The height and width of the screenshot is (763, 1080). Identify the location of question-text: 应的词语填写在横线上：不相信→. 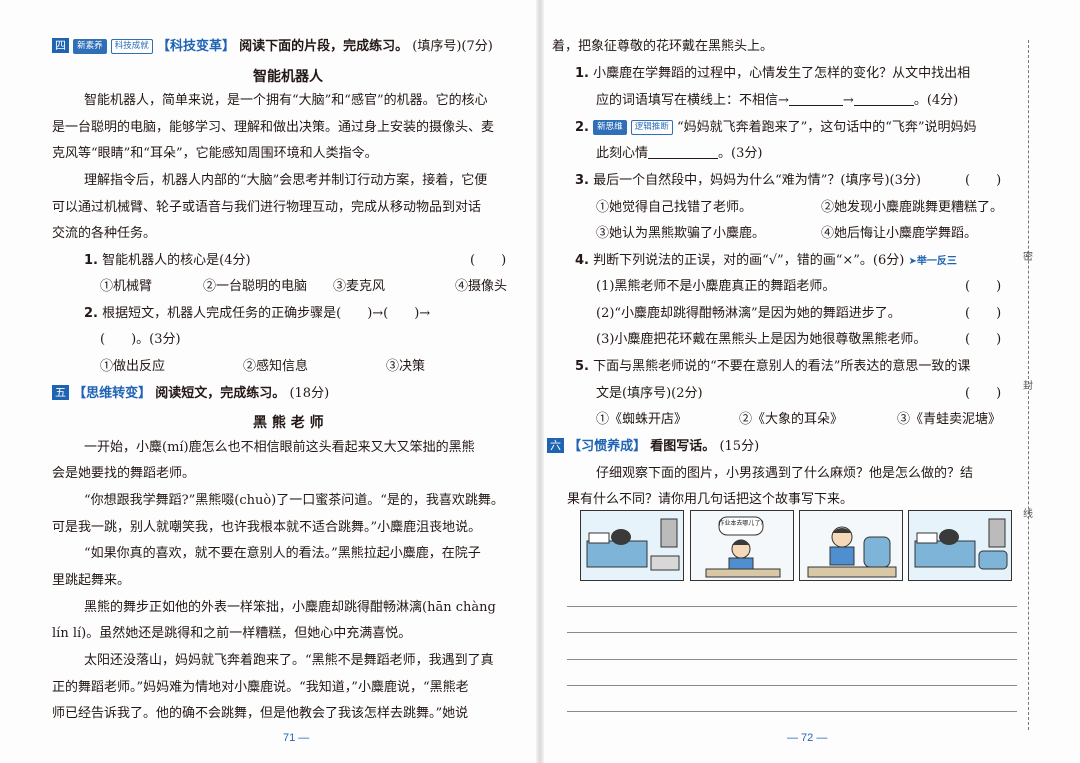
(692, 100).